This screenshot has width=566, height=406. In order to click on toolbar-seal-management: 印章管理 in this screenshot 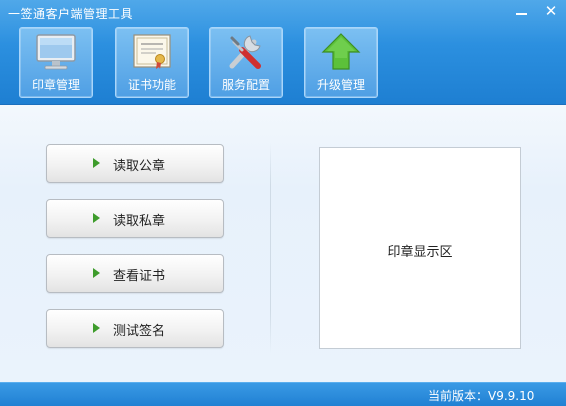, I will do `click(56, 62)`.